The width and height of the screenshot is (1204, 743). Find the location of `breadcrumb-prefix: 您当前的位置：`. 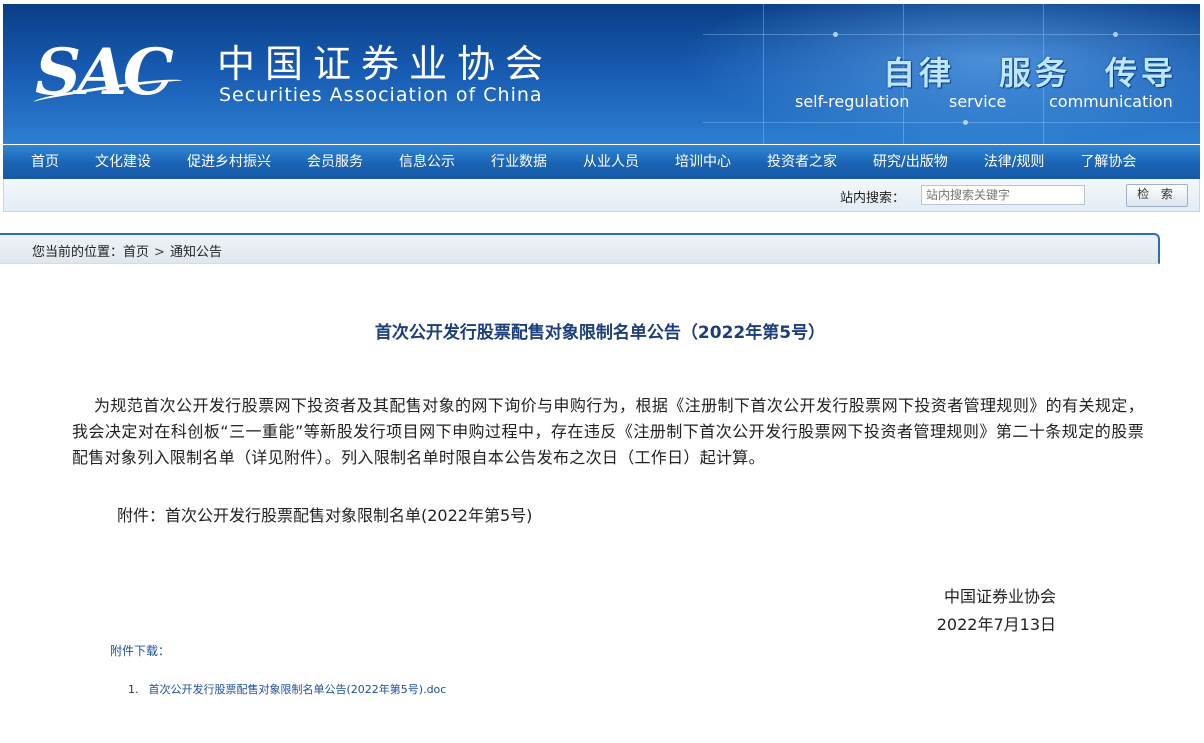

breadcrumb-prefix: 您当前的位置： is located at coordinates (78, 252).